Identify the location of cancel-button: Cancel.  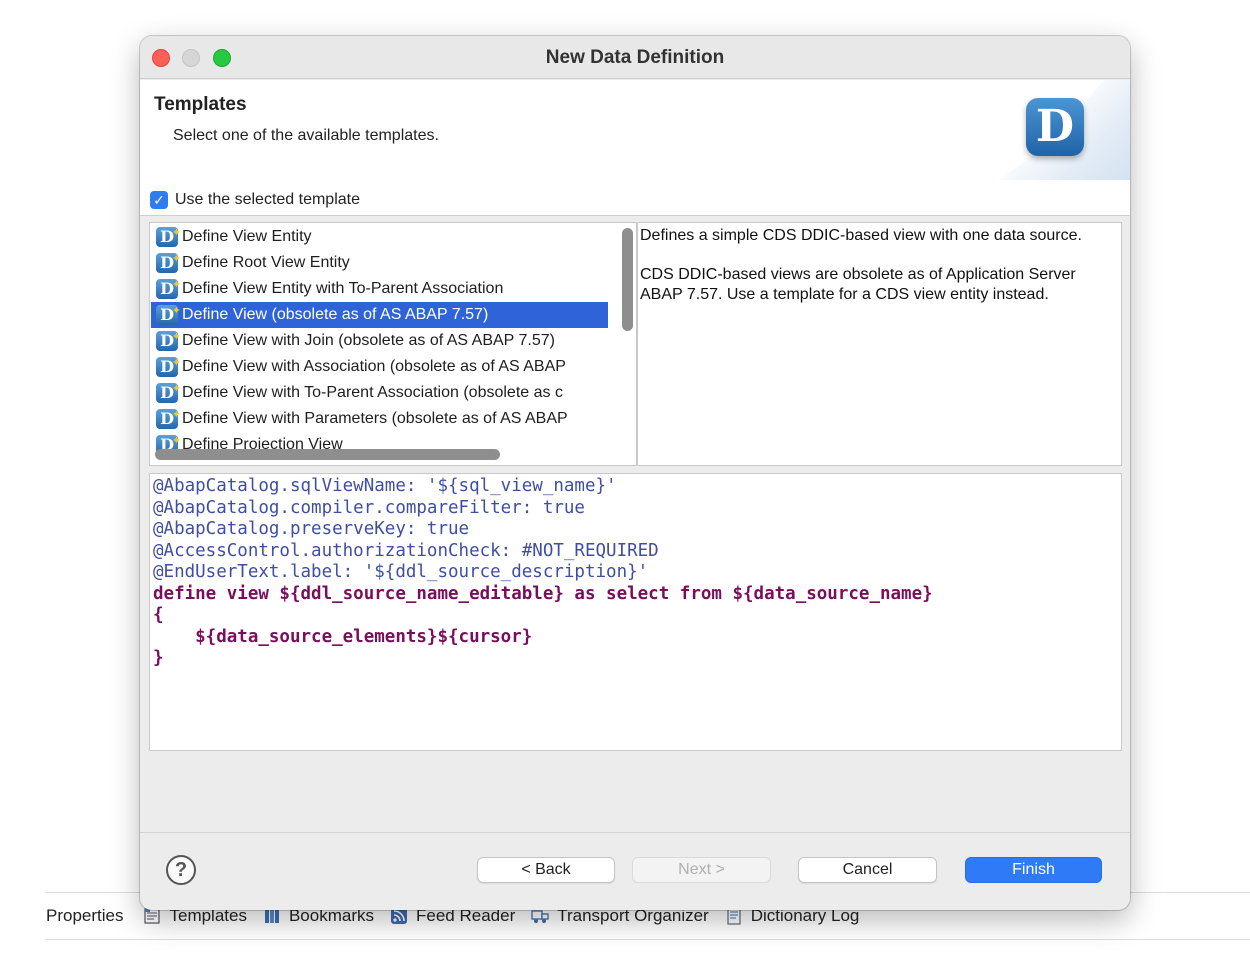
(867, 870).